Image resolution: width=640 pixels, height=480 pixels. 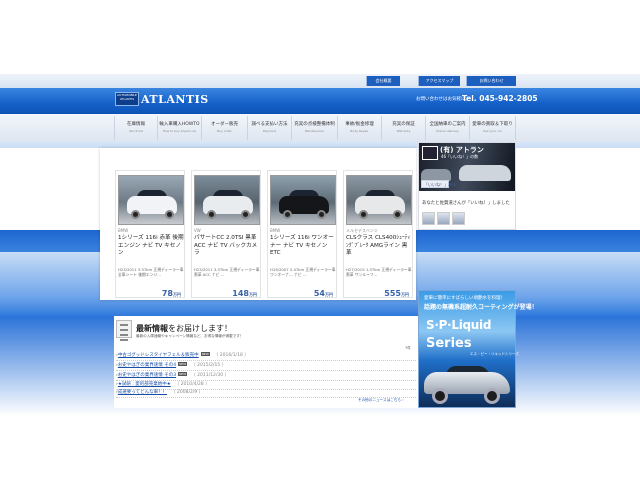 What do you see at coordinates (430, 153) in the screenshot?
I see `facebook-page-thumbnail` at bounding box center [430, 153].